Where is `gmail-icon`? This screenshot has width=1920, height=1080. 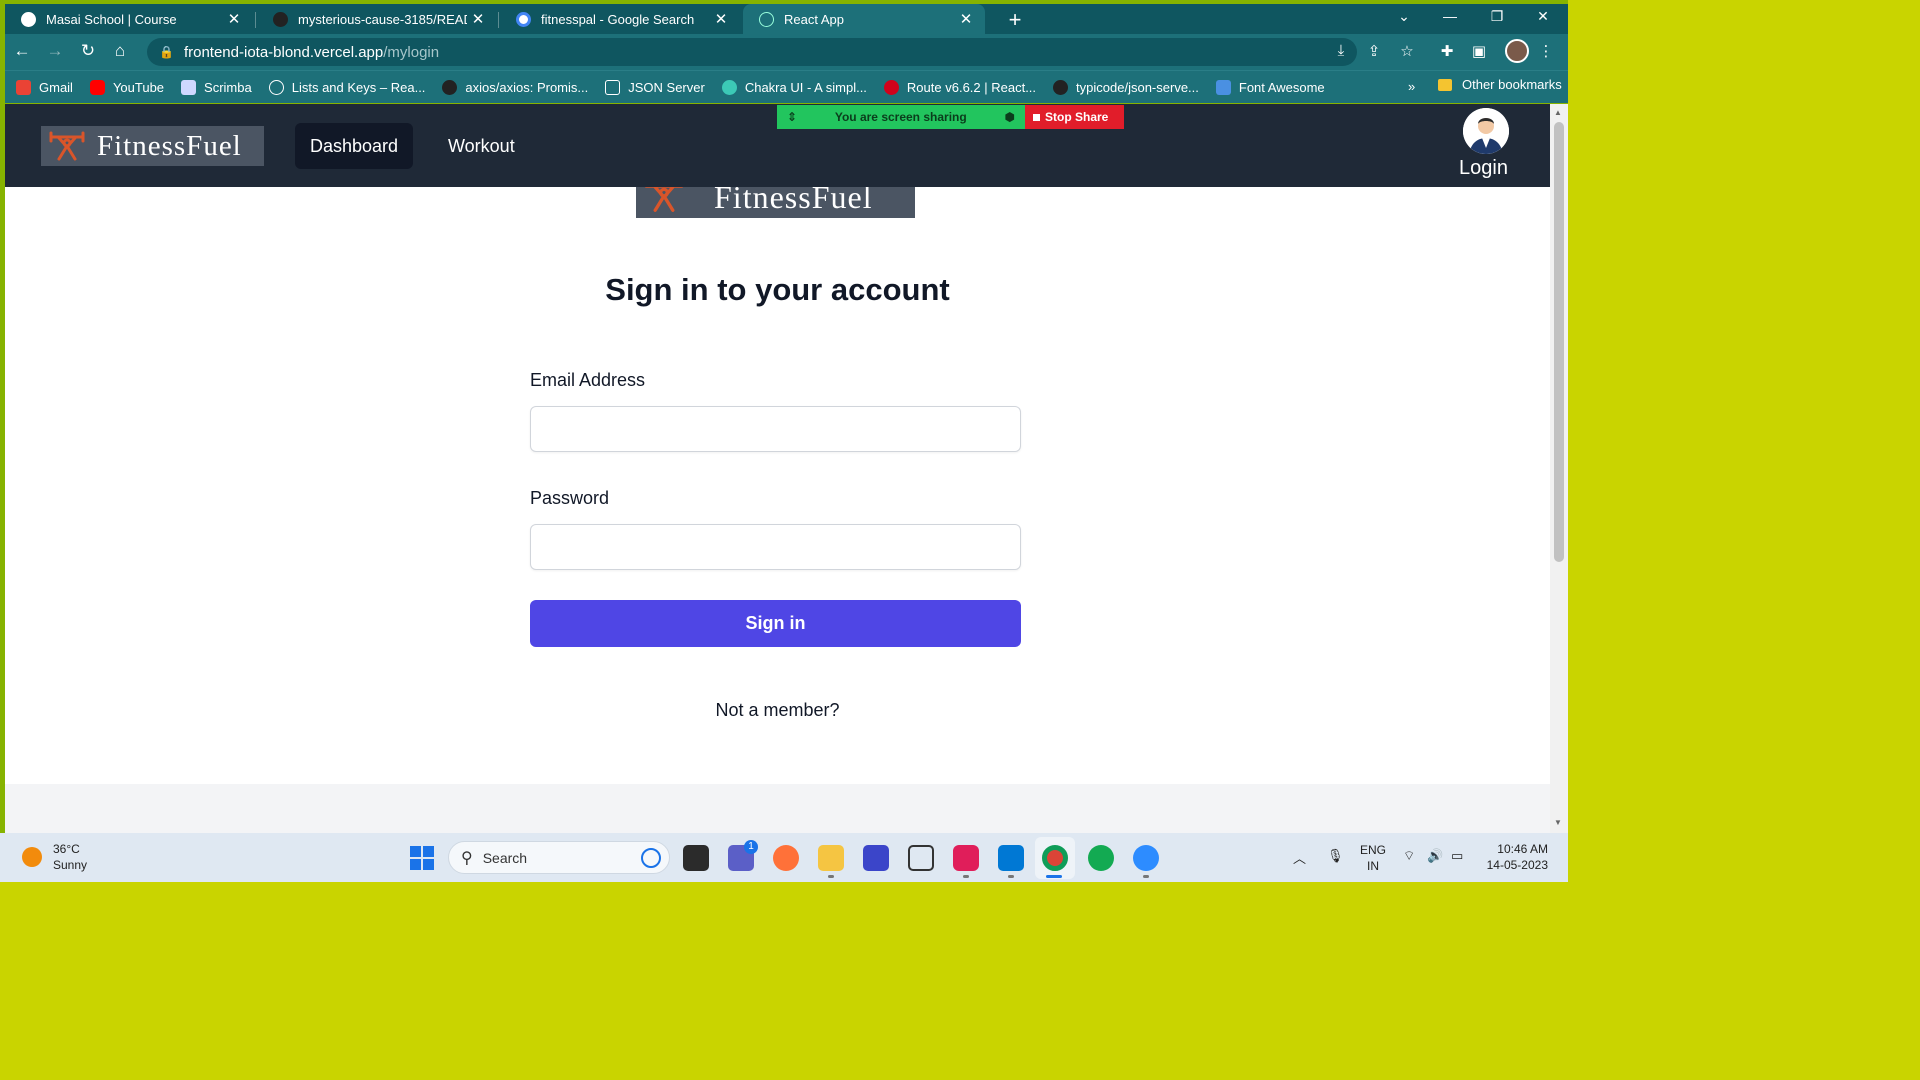 gmail-icon is located at coordinates (23, 87).